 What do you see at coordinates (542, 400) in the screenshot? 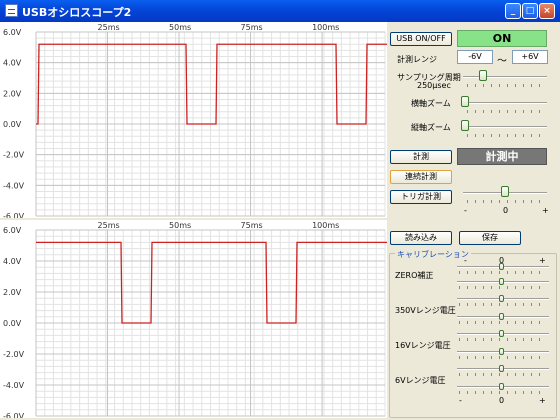
I see `cal-bottom-plus: +` at bounding box center [542, 400].